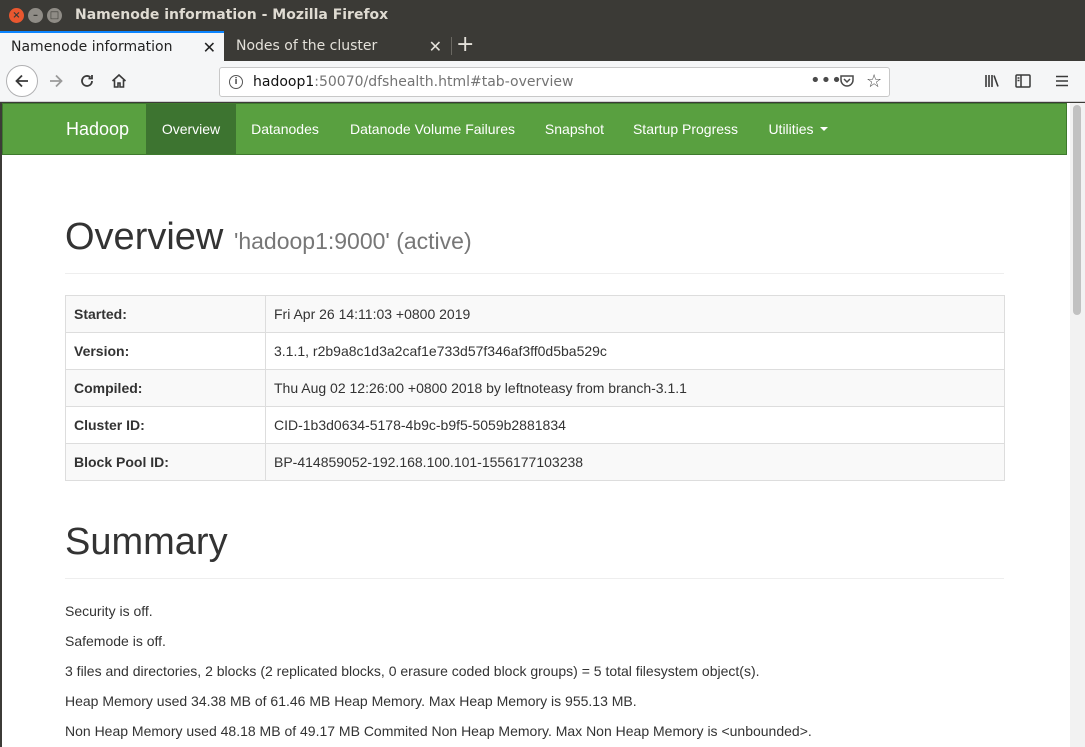  I want to click on scrollbar-thumb, so click(1077, 210).